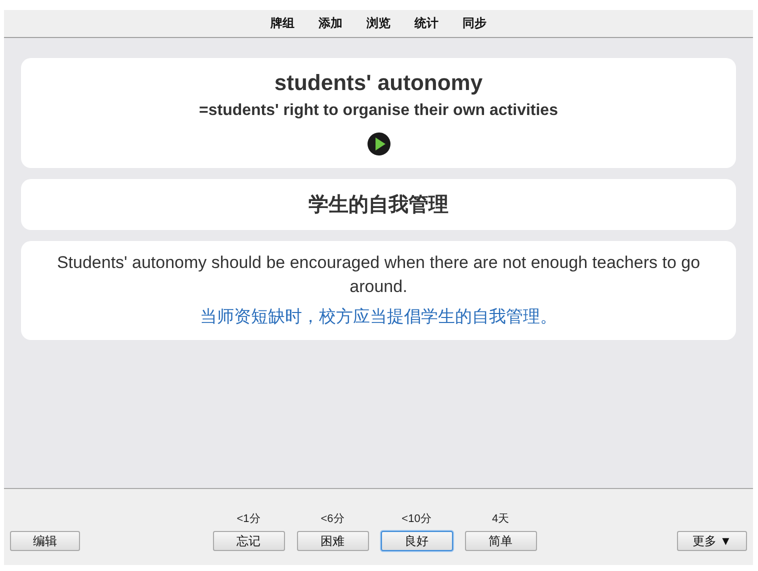  I want to click on menu-link: 牌组, so click(282, 23).